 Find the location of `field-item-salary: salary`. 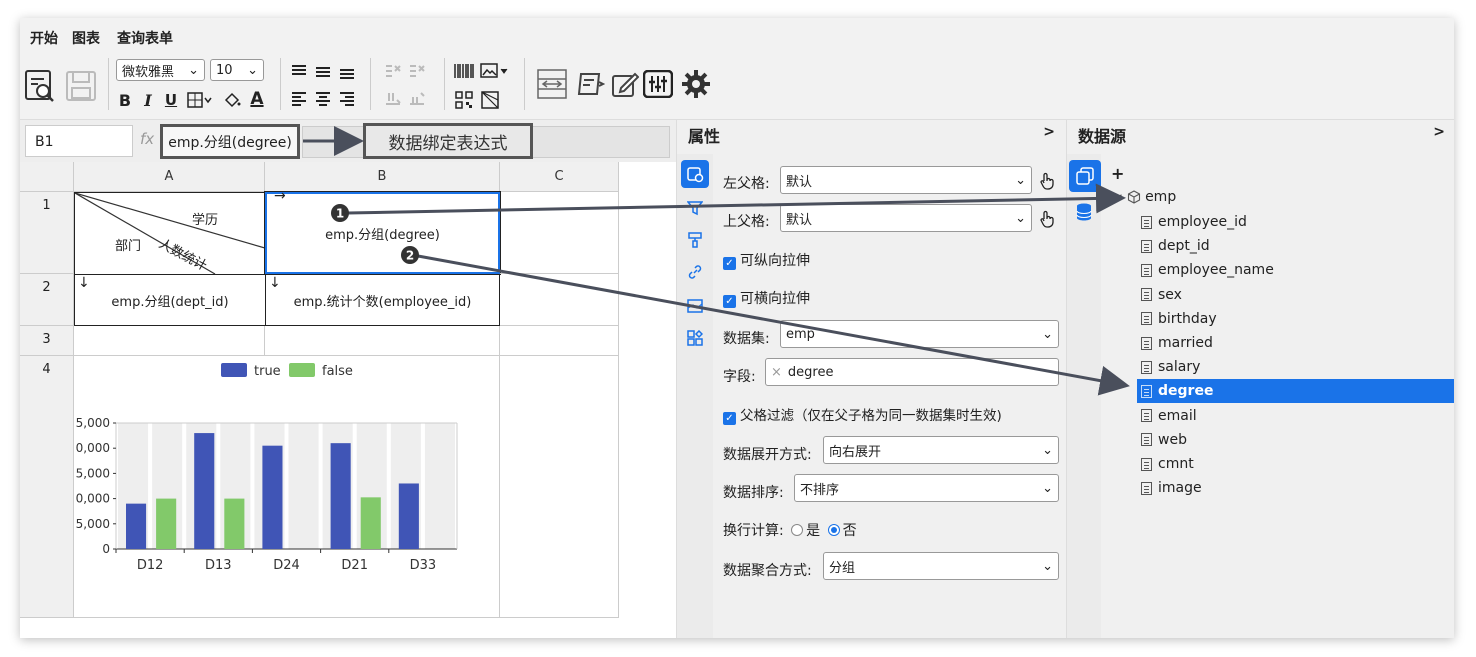

field-item-salary: salary is located at coordinates (1295, 367).